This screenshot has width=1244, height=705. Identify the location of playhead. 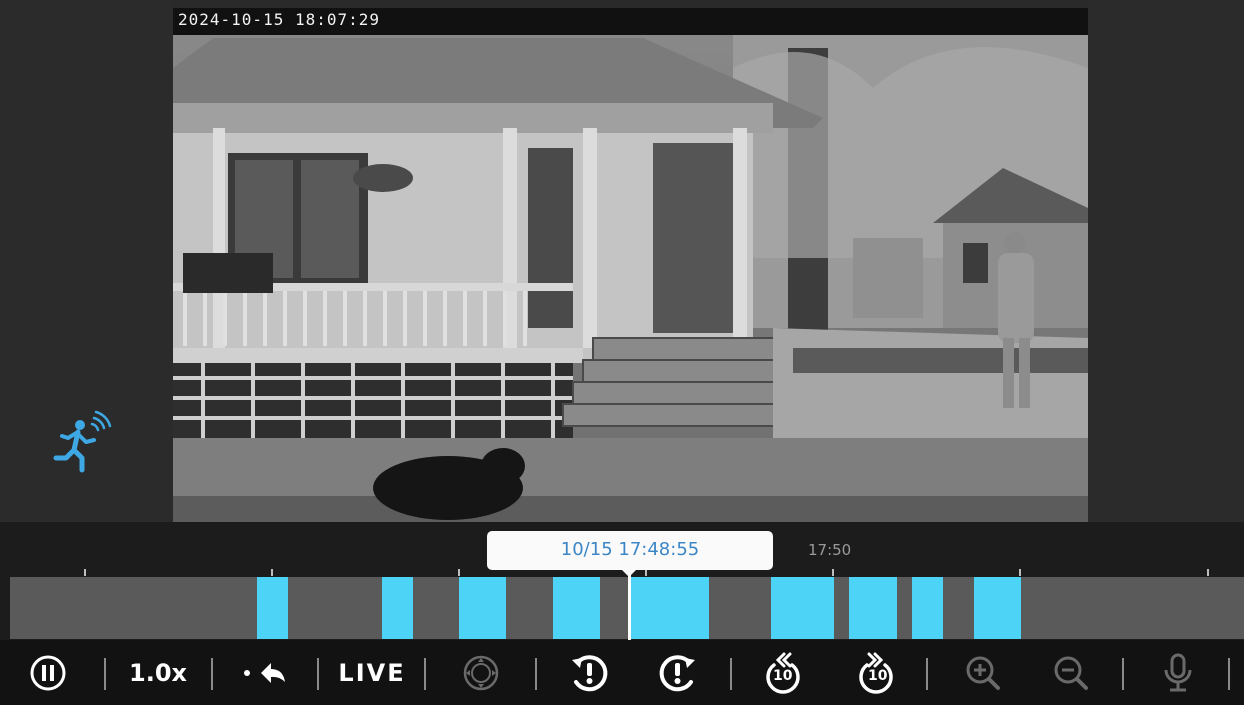
(629, 606).